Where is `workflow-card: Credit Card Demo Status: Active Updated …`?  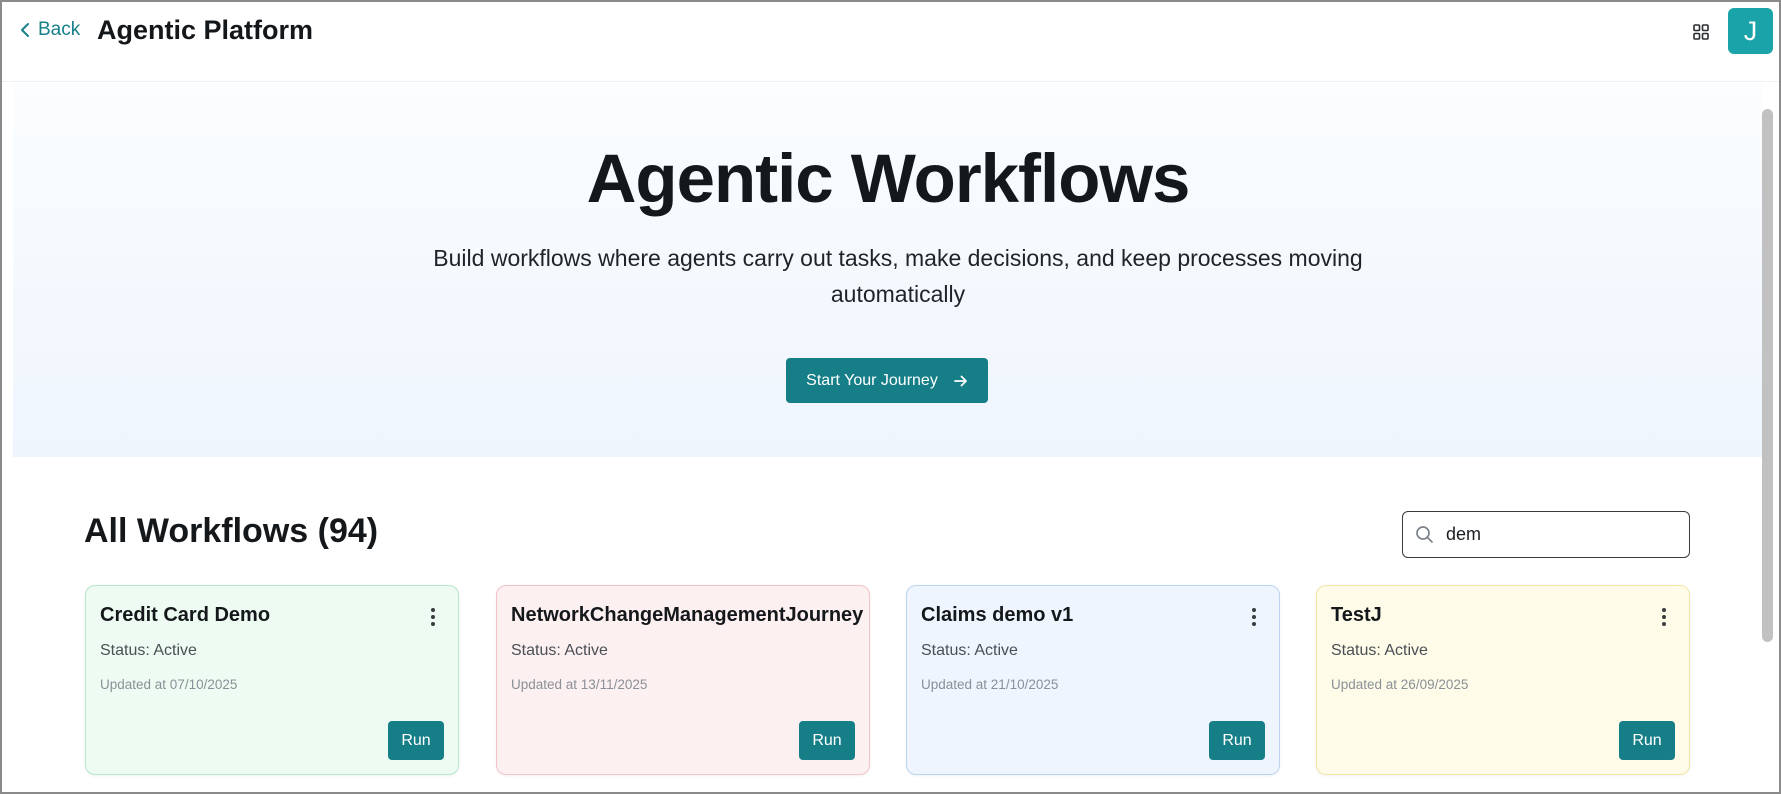 workflow-card: Credit Card Demo Status: Active Updated … is located at coordinates (272, 680).